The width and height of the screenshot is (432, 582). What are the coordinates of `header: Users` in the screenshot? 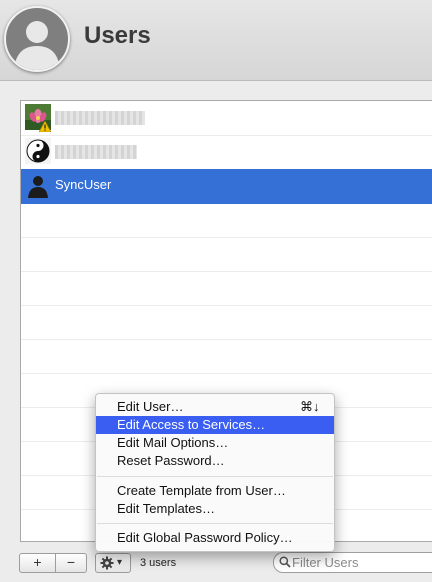 It's located at (216, 40).